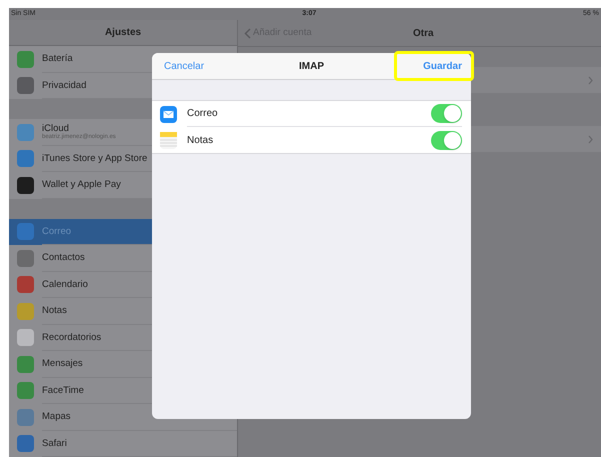  What do you see at coordinates (434, 66) in the screenshot?
I see `save-button: Guardar` at bounding box center [434, 66].